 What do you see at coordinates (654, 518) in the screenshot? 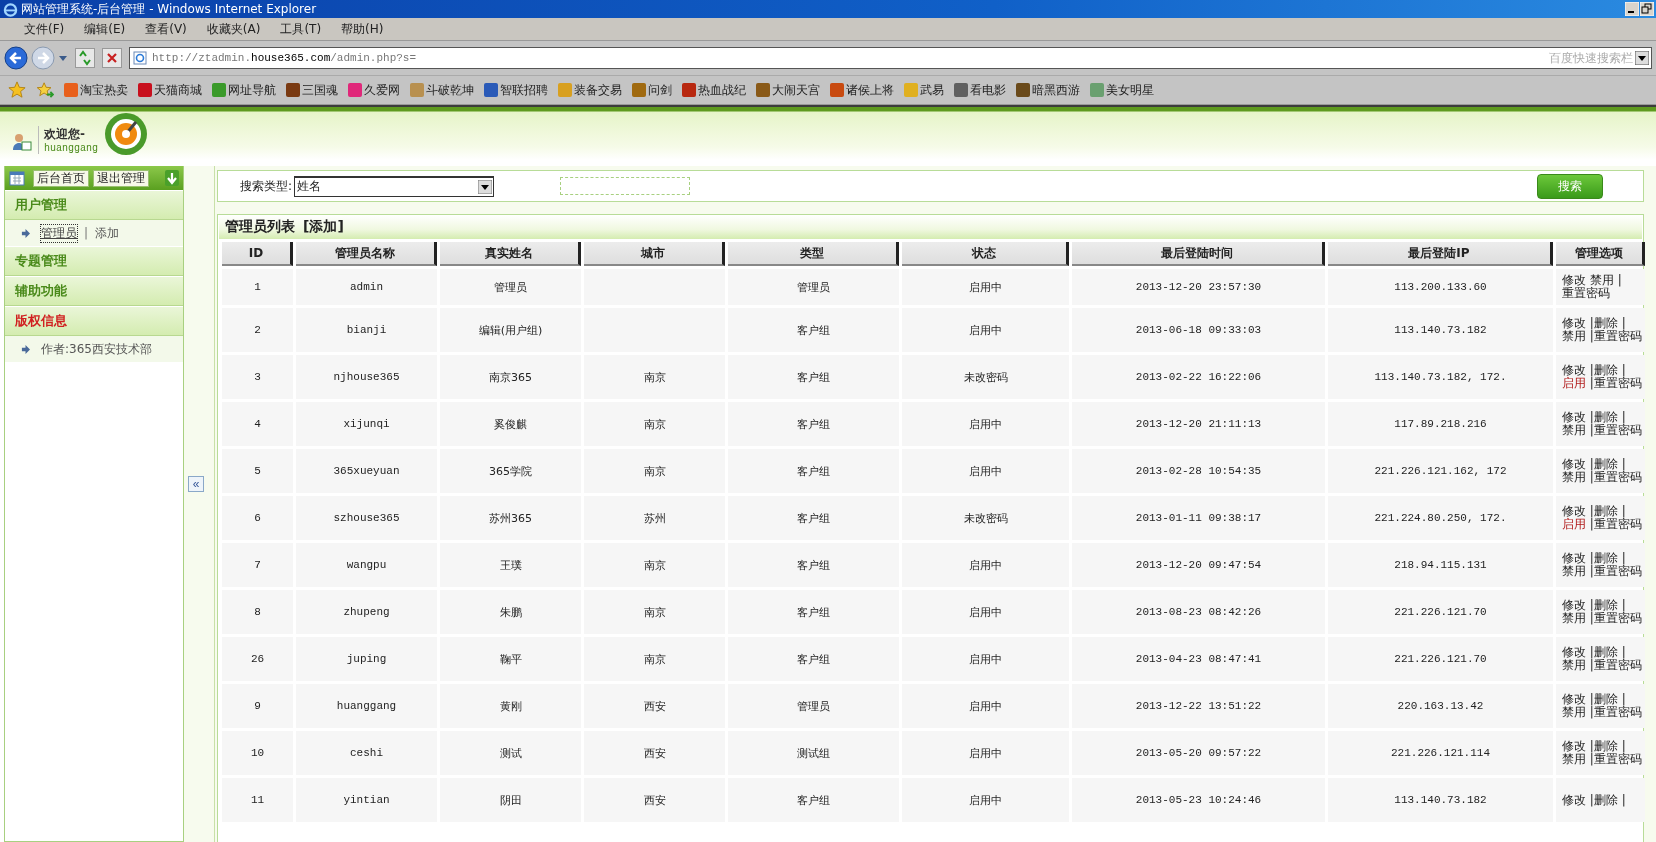
I see `table-cell: 苏州` at bounding box center [654, 518].